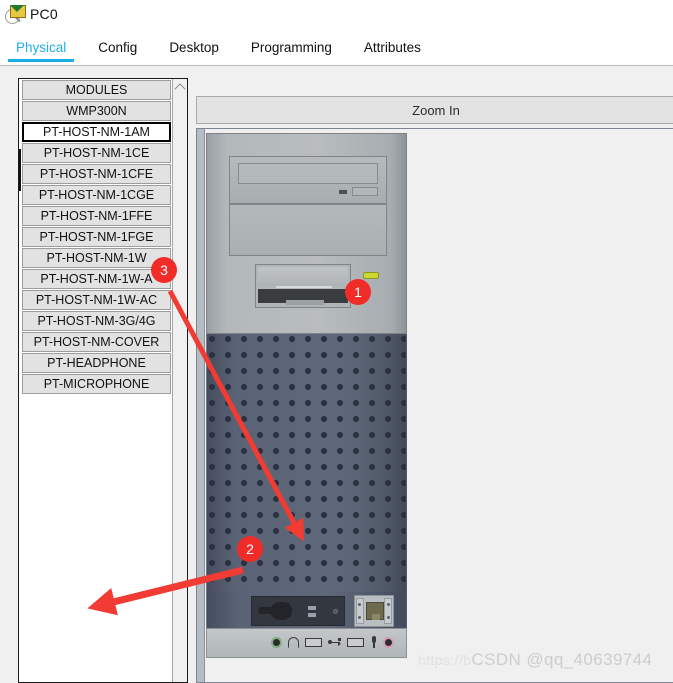  What do you see at coordinates (343, 192) in the screenshot?
I see `optical-drive-led-icon` at bounding box center [343, 192].